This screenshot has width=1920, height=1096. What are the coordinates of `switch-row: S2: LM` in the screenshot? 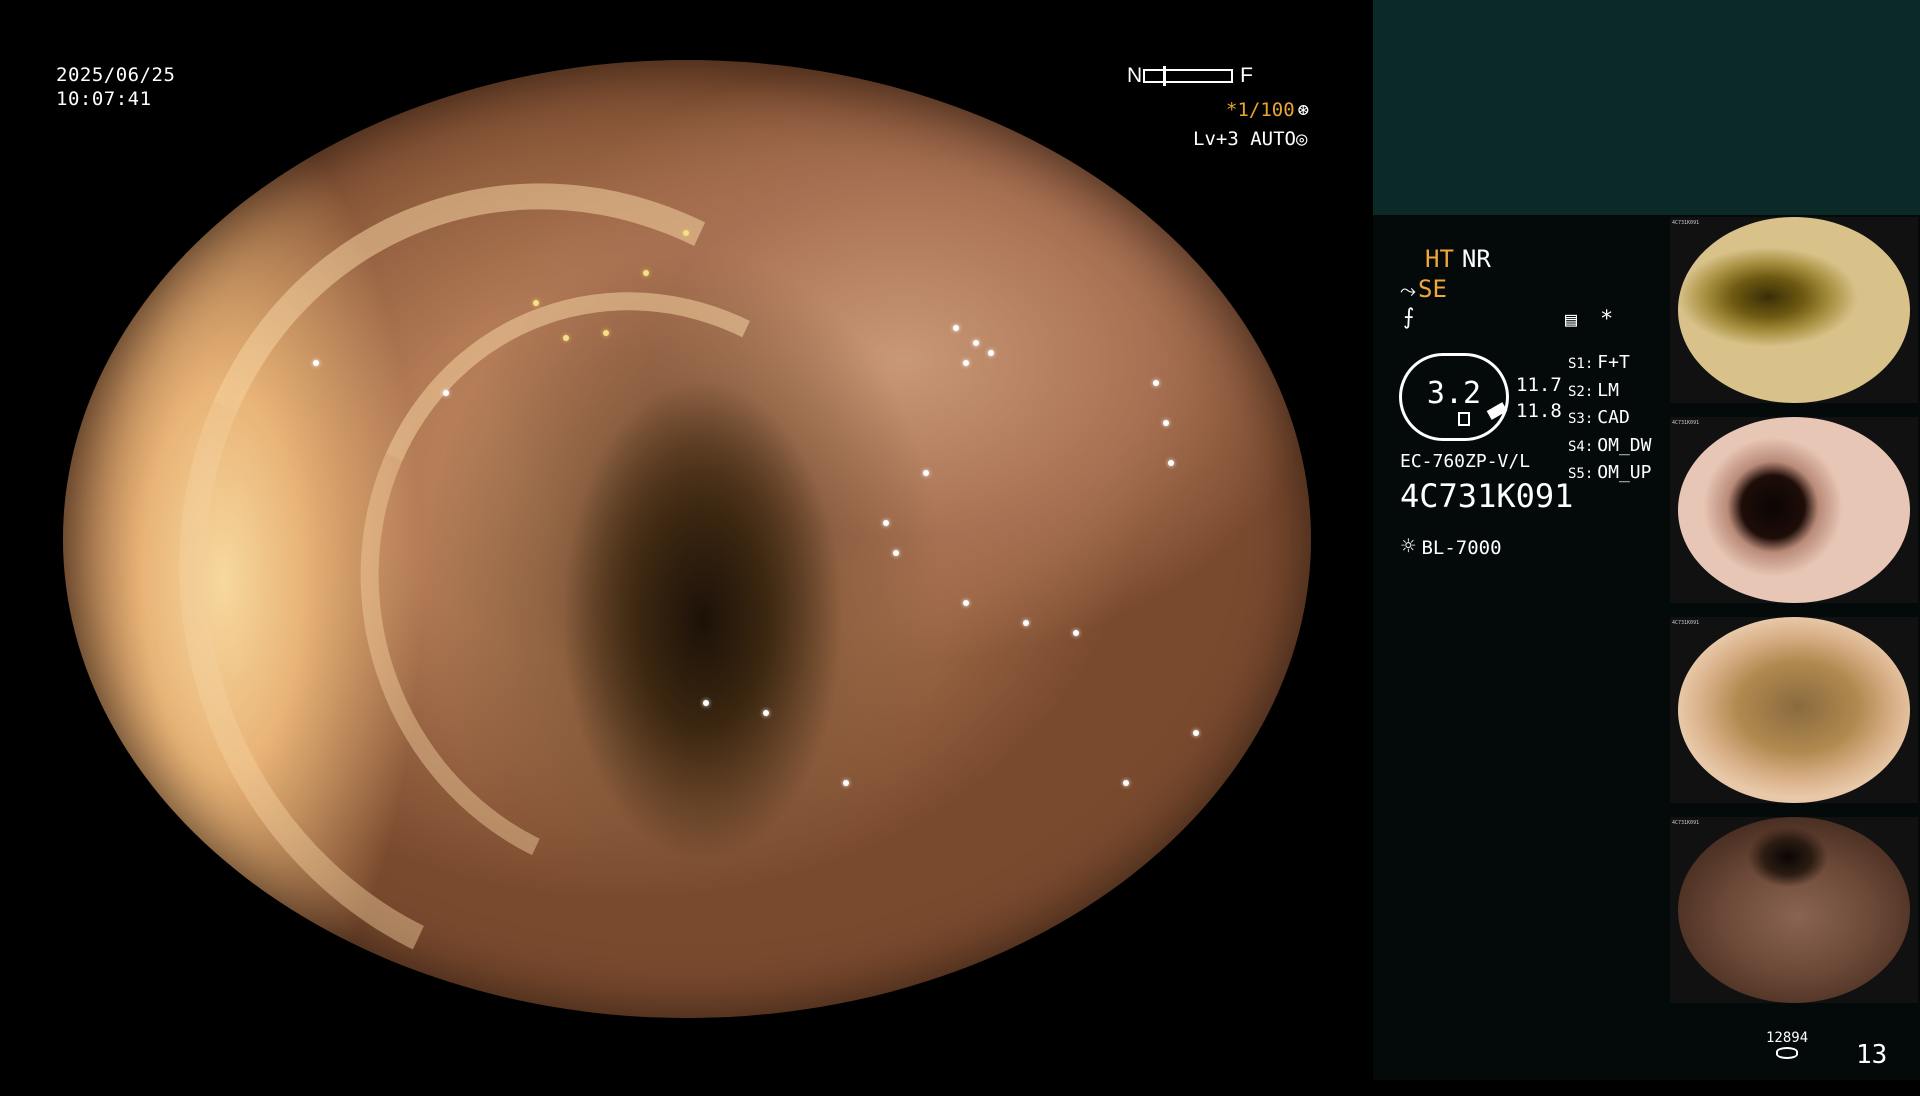 It's located at (1609, 392).